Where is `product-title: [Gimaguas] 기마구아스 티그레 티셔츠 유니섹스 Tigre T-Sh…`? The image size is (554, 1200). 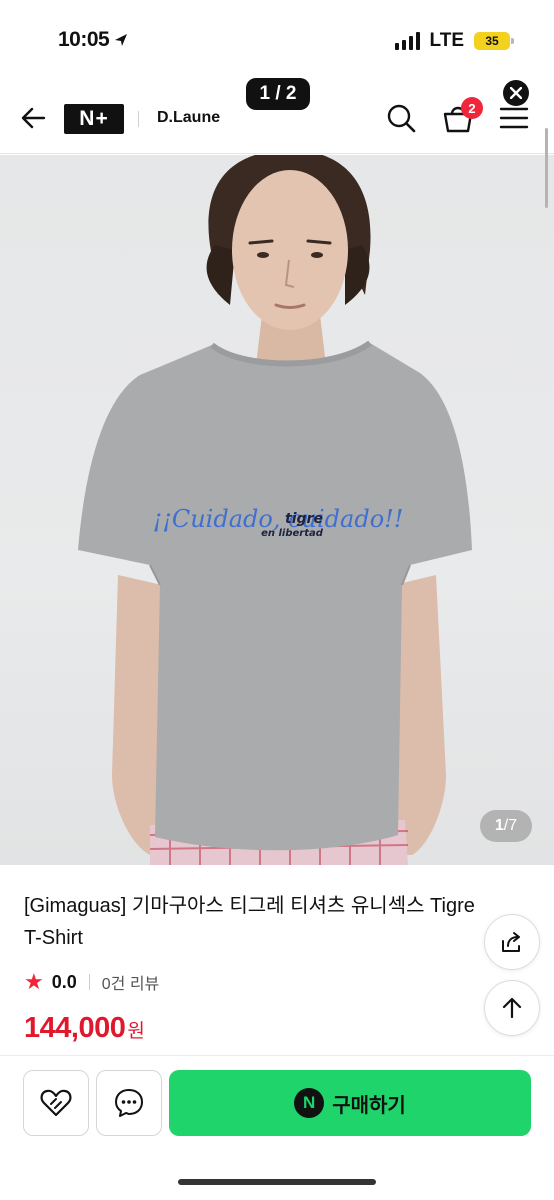
product-title: [Gimaguas] 기마구아스 티그레 티셔츠 유니섹스 Tigre T-Sh… is located at coordinates (249, 922).